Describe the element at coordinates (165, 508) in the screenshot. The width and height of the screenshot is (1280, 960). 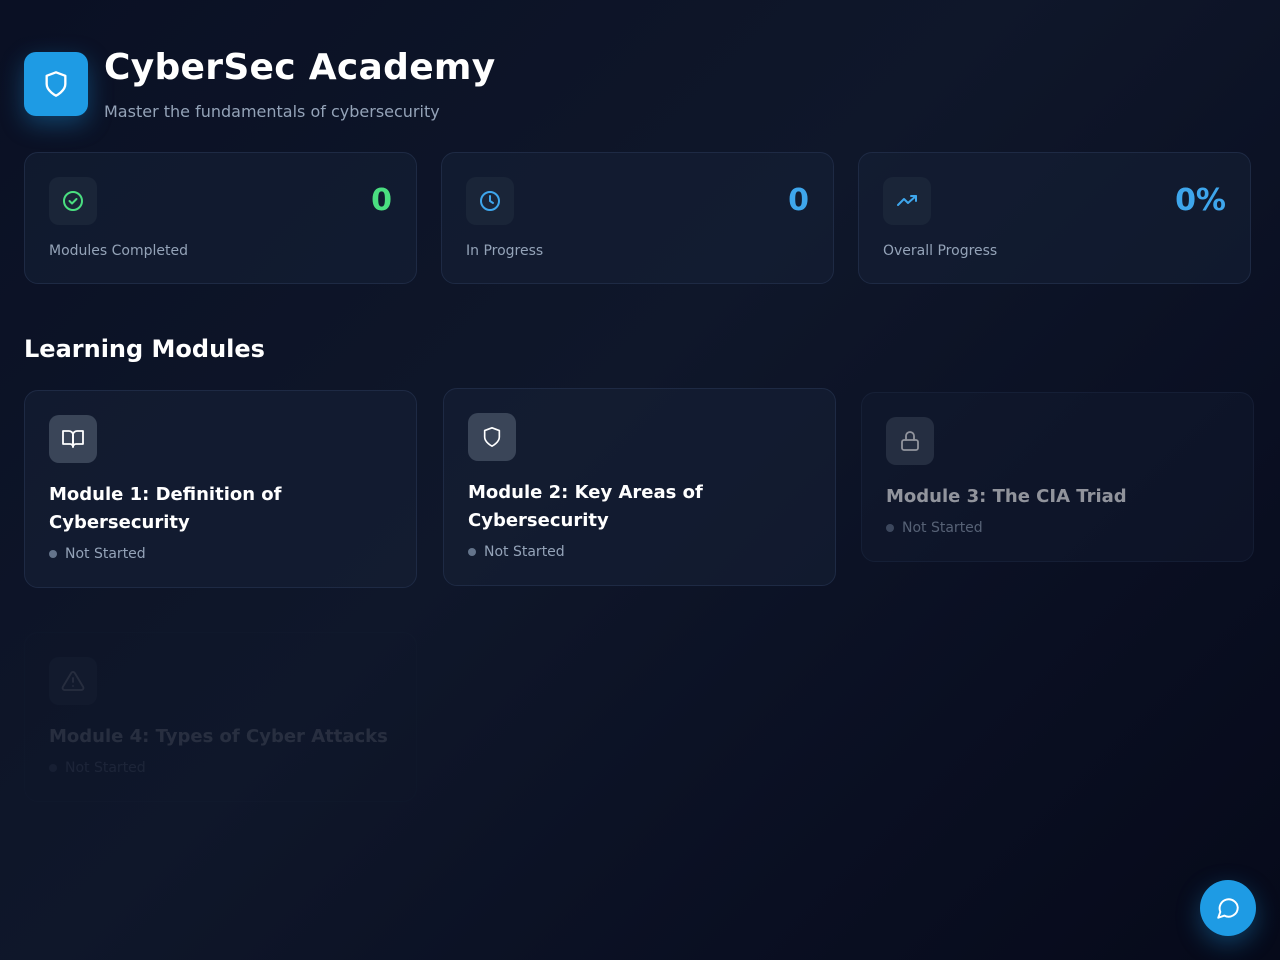
I see `module-title: Module 1: Definition of Cybersecurity` at that location.